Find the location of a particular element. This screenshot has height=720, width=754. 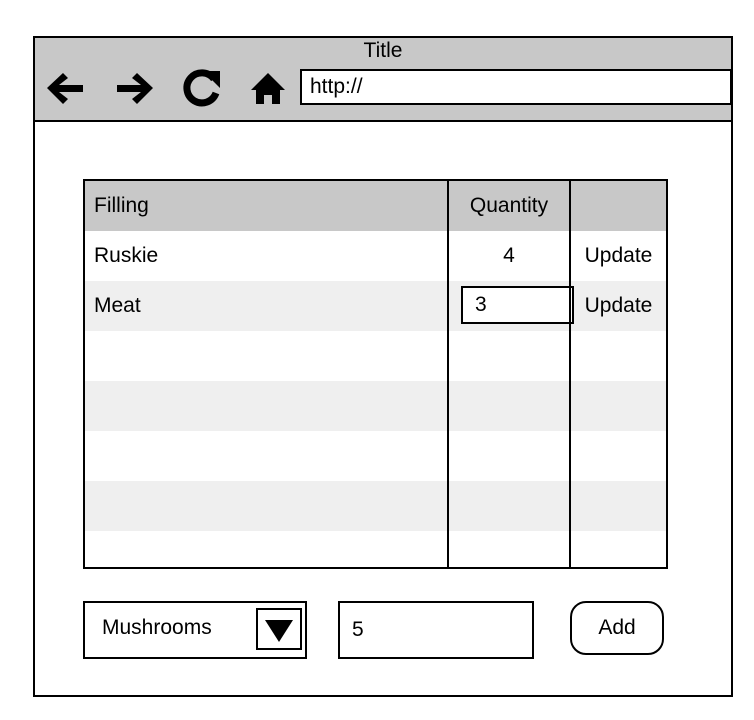

table-header-row: Filling Quantity is located at coordinates (375, 206).